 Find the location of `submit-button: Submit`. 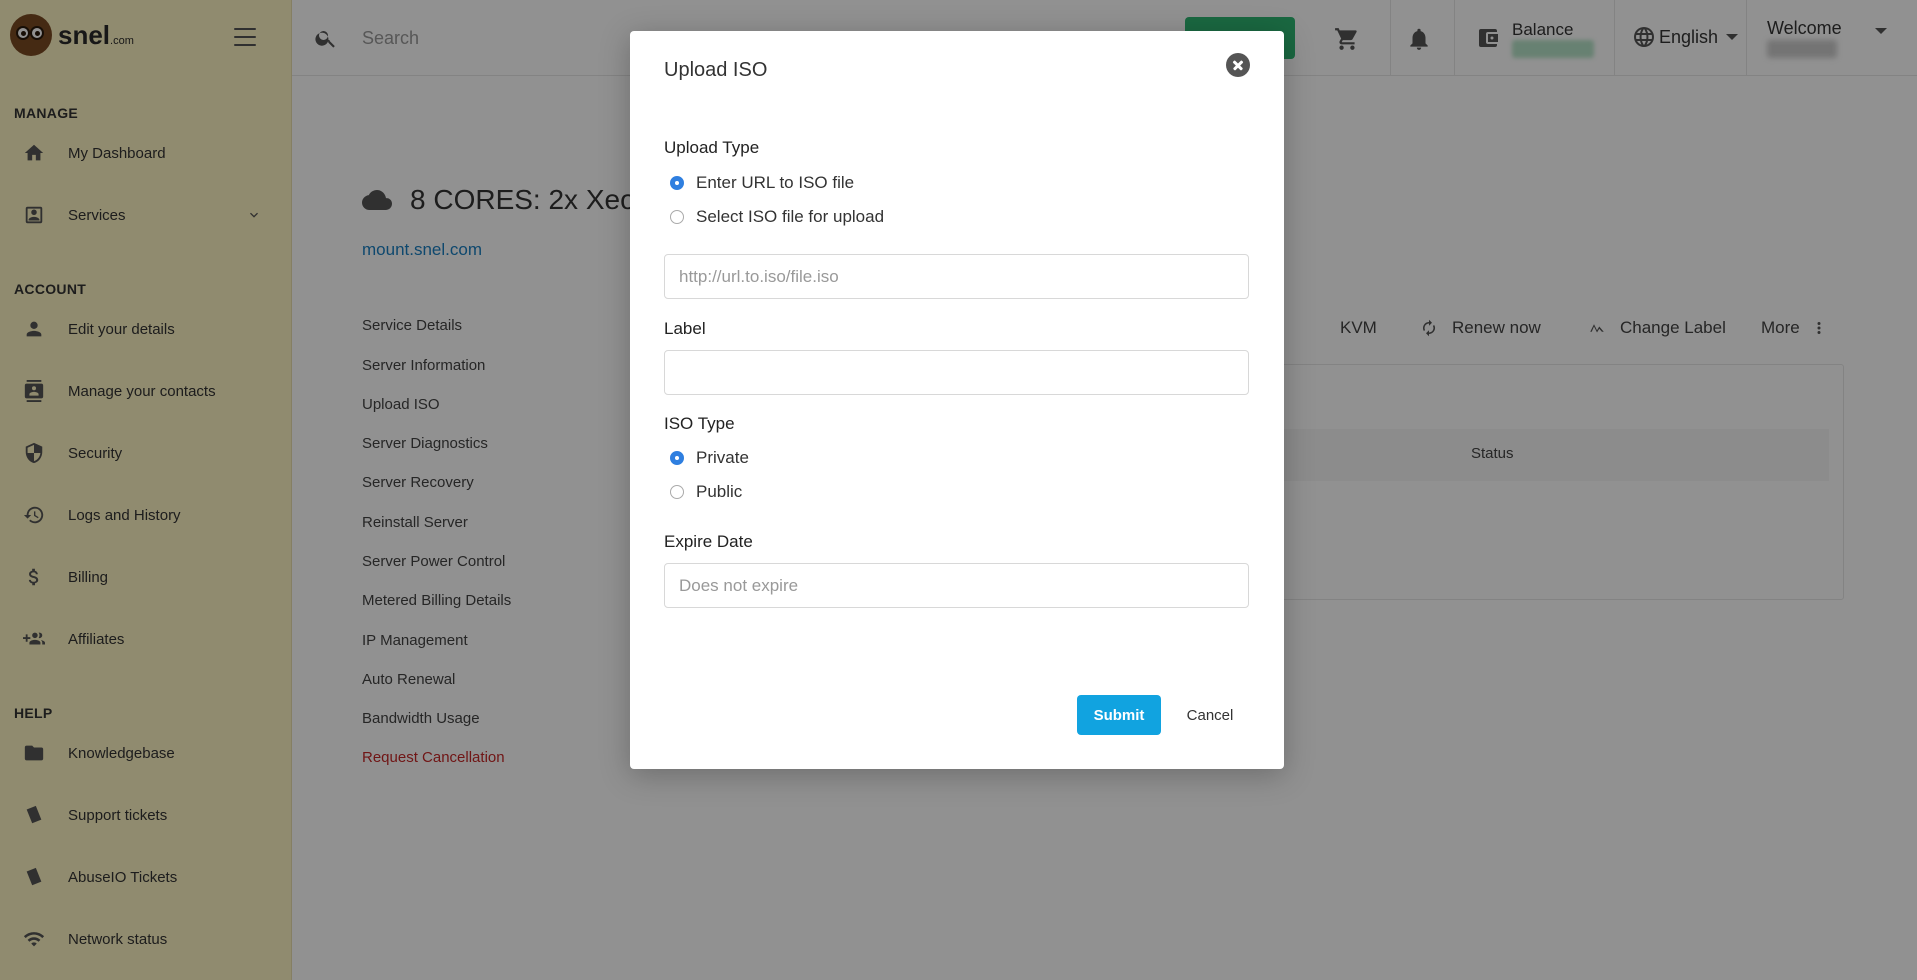

submit-button: Submit is located at coordinates (1119, 715).